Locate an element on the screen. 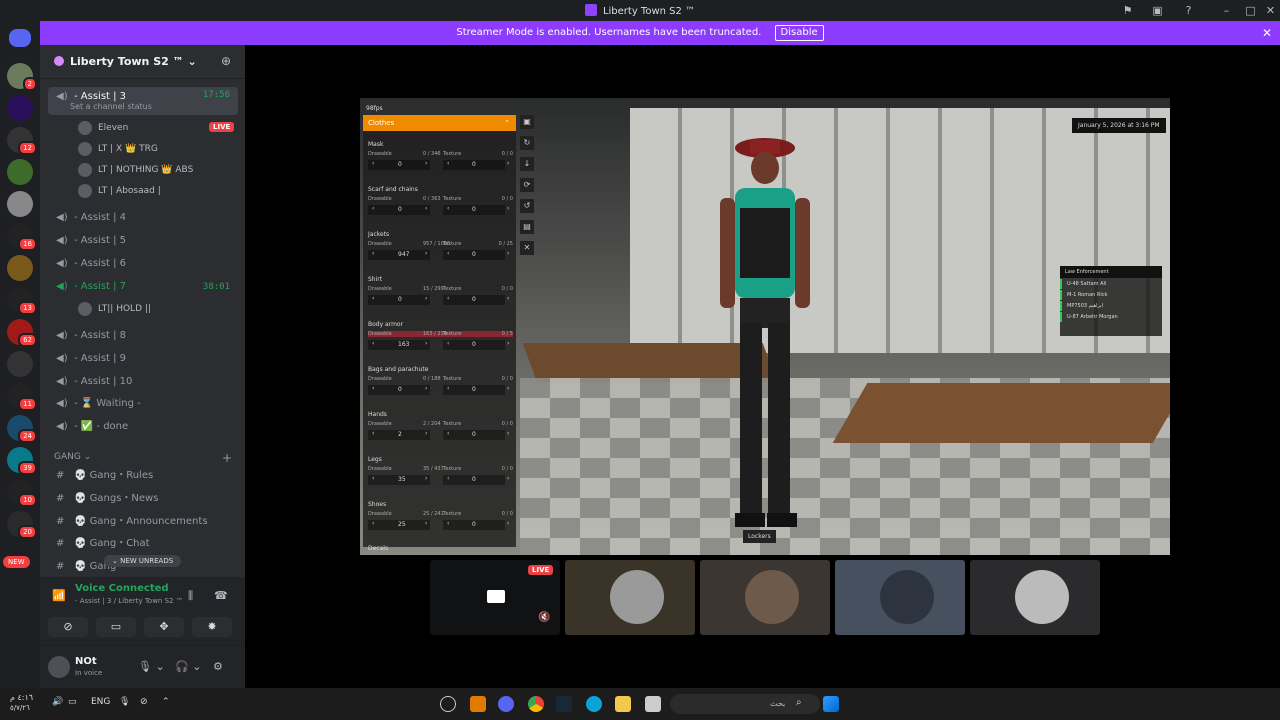  channel-gang-announcements: # 💀 Gang・Announcements is located at coordinates (143, 522).